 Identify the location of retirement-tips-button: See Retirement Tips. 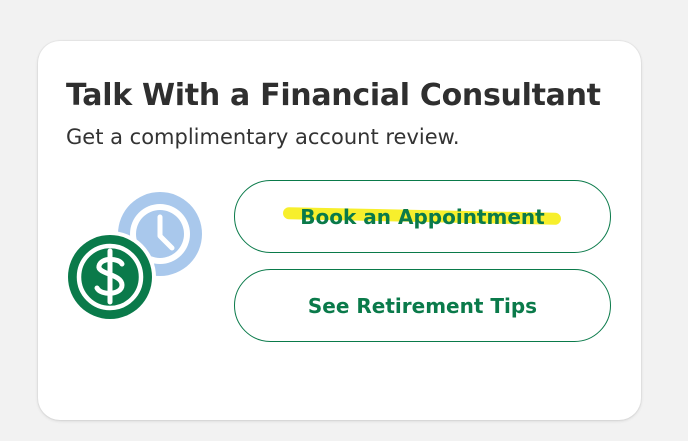
(422, 305).